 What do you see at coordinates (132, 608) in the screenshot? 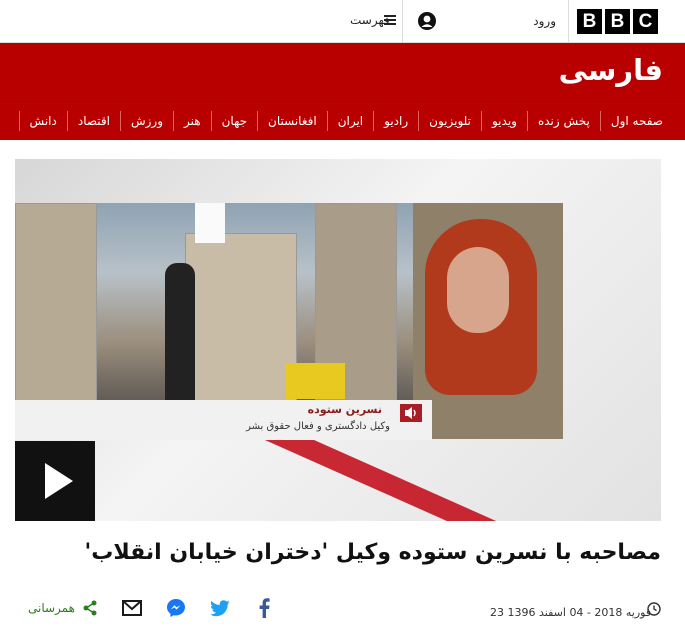
I see `email-icon` at bounding box center [132, 608].